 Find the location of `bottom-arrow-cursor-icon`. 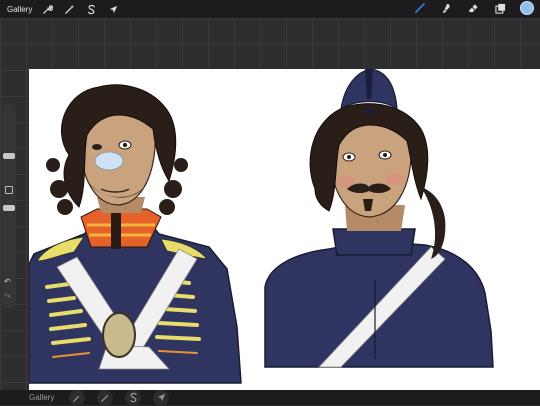

bottom-arrow-cursor-icon is located at coordinates (161, 397).